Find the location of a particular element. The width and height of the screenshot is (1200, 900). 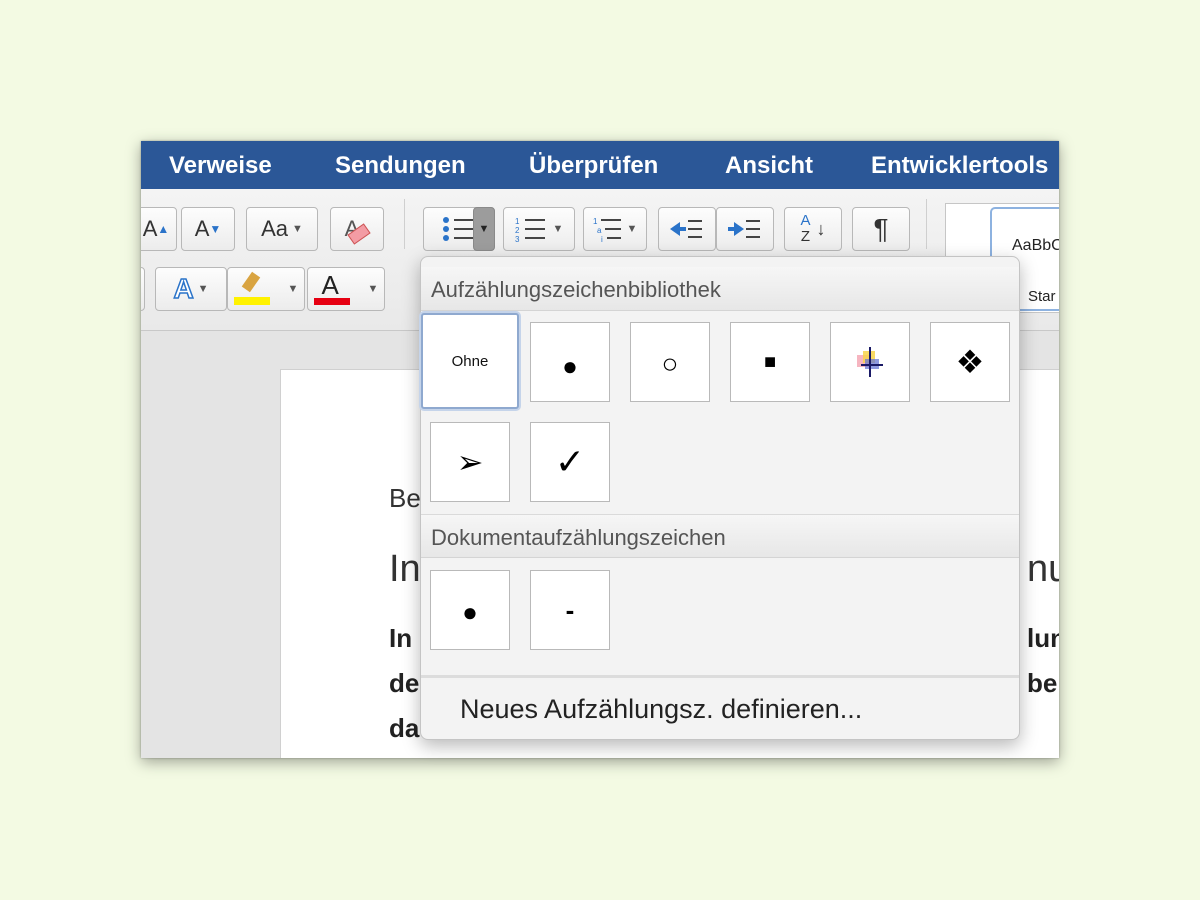

bullet-none-label: Ohne is located at coordinates (470, 361).